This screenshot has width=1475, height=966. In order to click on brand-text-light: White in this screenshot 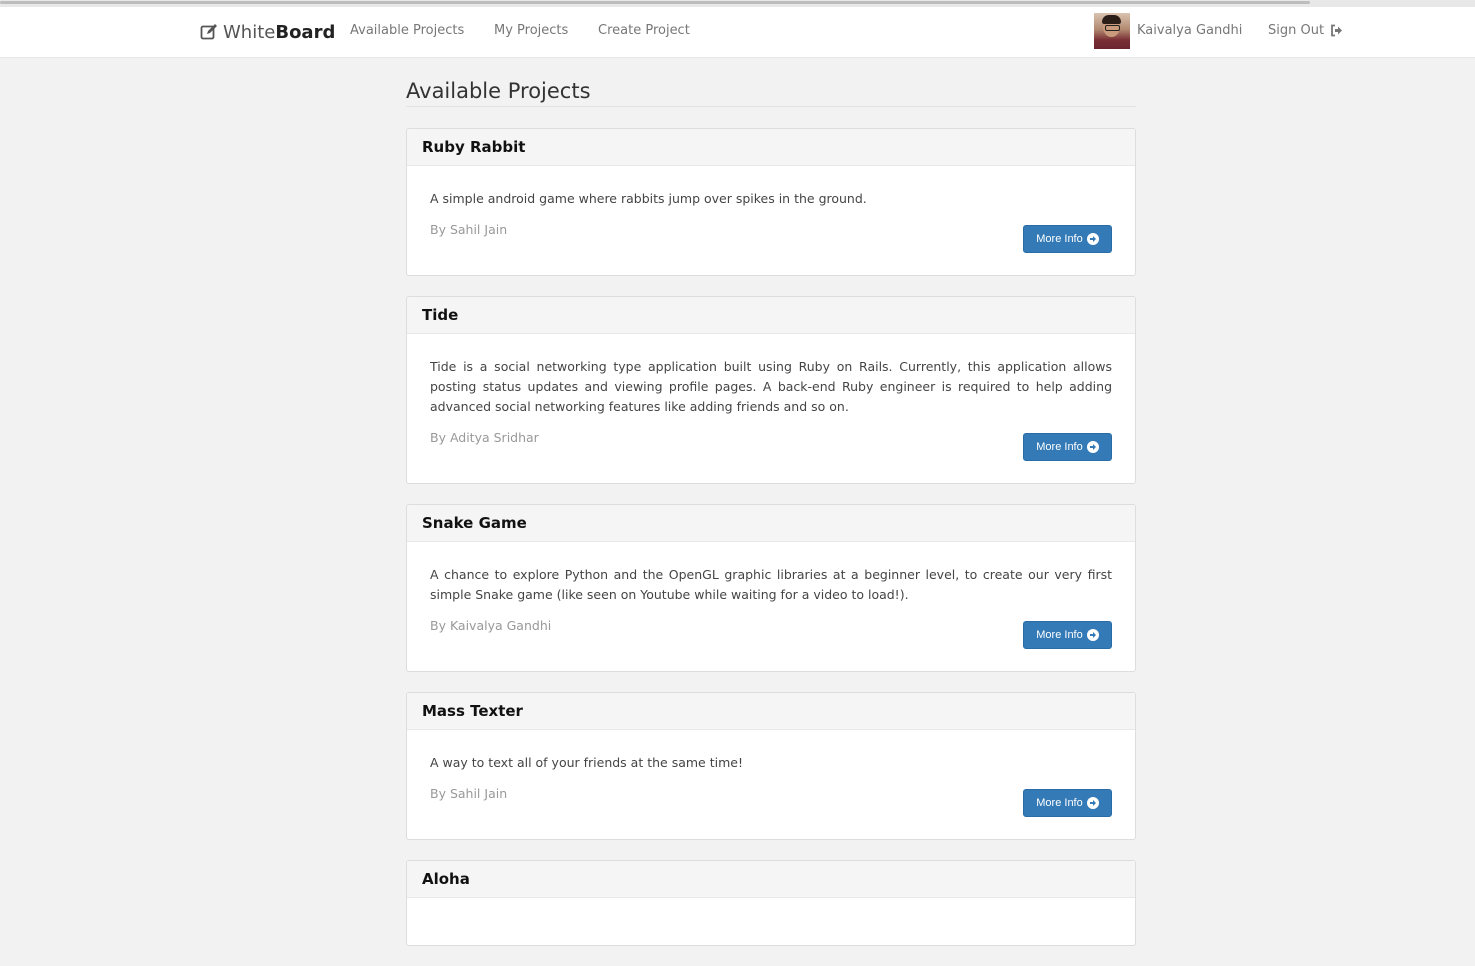, I will do `click(249, 32)`.